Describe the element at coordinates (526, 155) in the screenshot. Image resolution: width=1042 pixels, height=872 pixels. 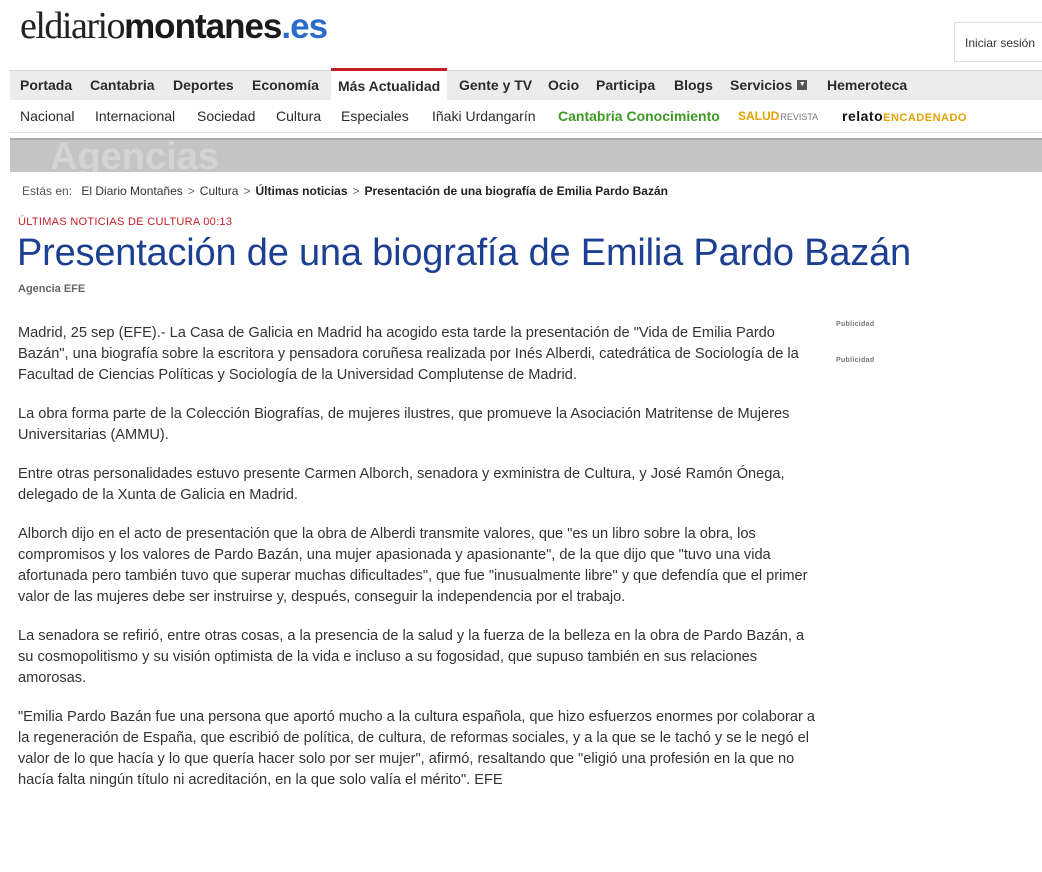
I see `section-banner: Agencias` at that location.